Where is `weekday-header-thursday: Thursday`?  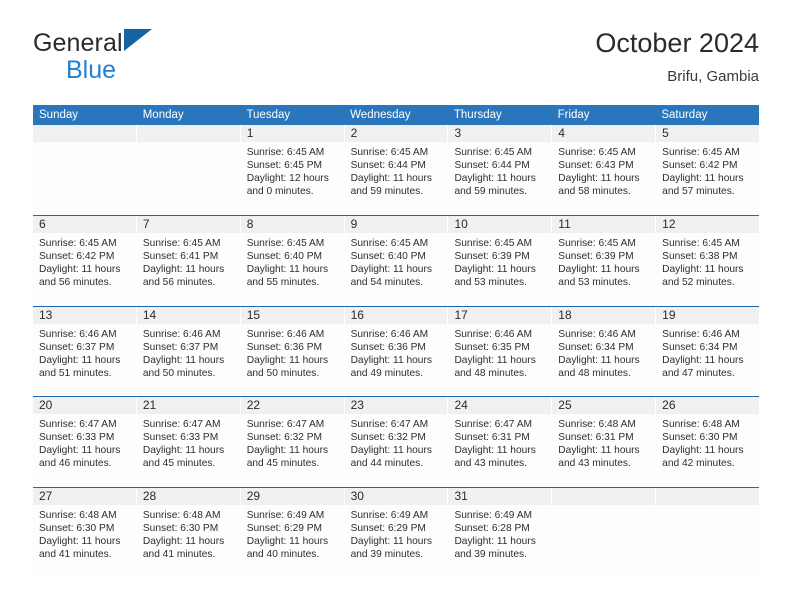
weekday-header-thursday: Thursday is located at coordinates (477, 115).